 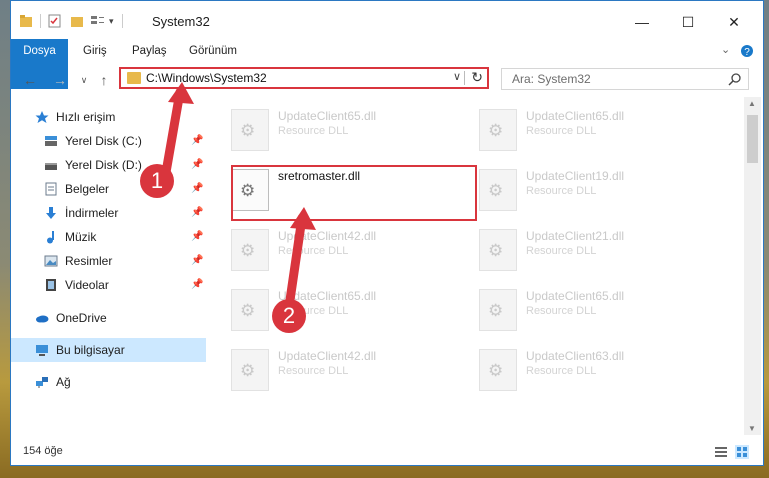 What do you see at coordinates (172, 135) in the screenshot?
I see `arrow-to-address-bar` at bounding box center [172, 135].